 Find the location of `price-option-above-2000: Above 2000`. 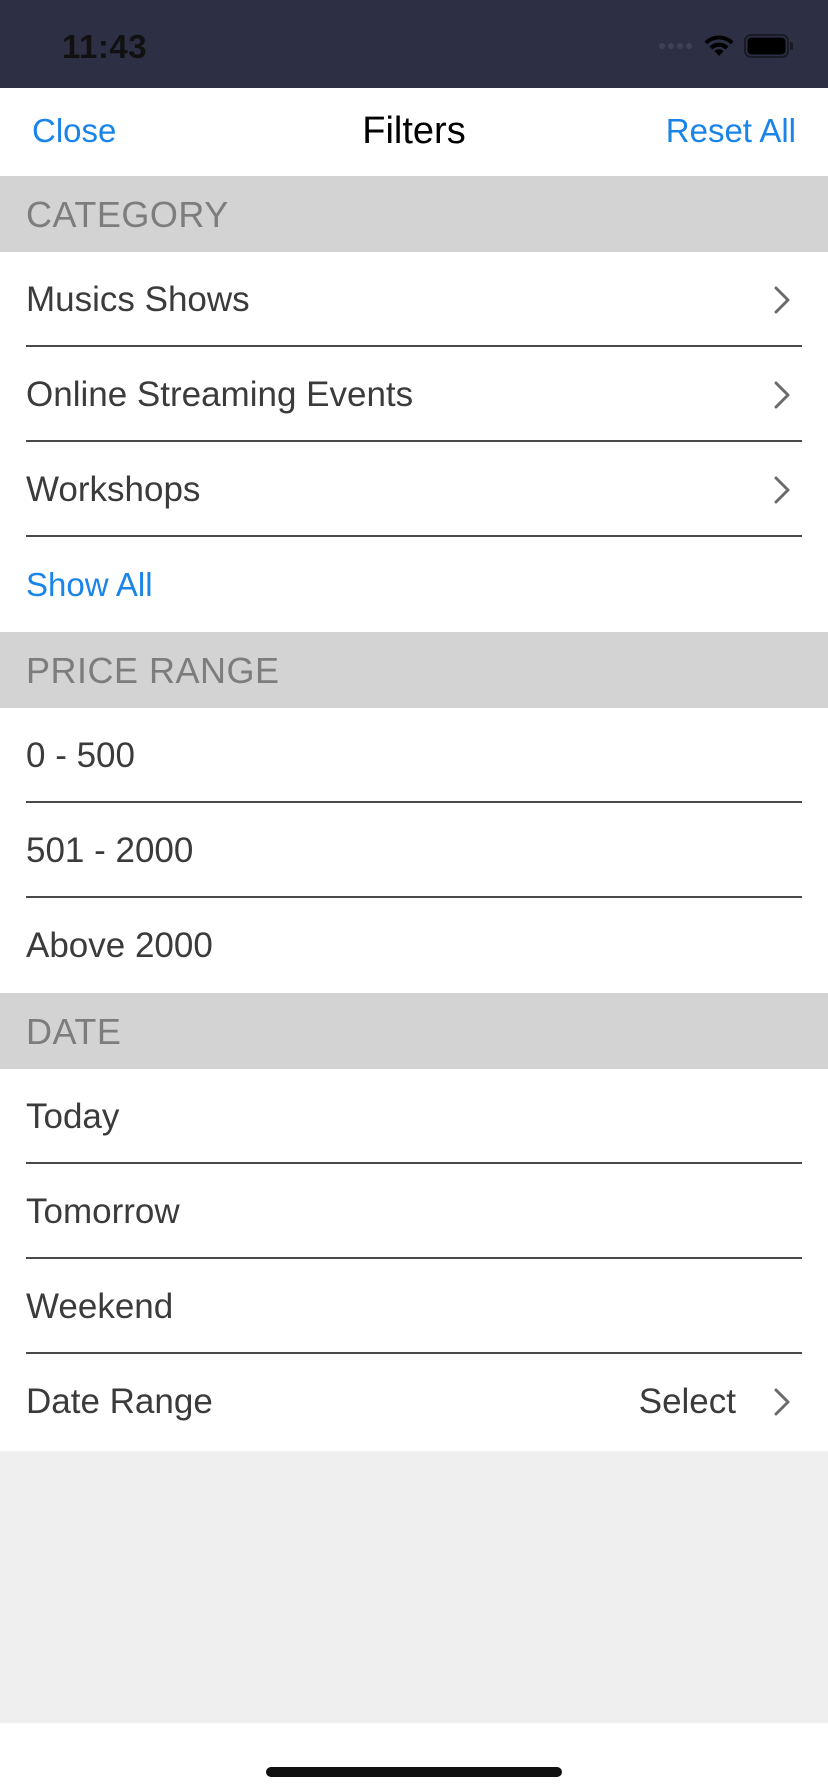

price-option-above-2000: Above 2000 is located at coordinates (414, 945).